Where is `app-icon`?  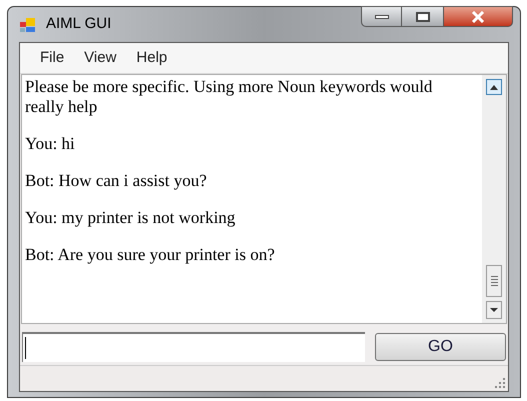 app-icon is located at coordinates (28, 24).